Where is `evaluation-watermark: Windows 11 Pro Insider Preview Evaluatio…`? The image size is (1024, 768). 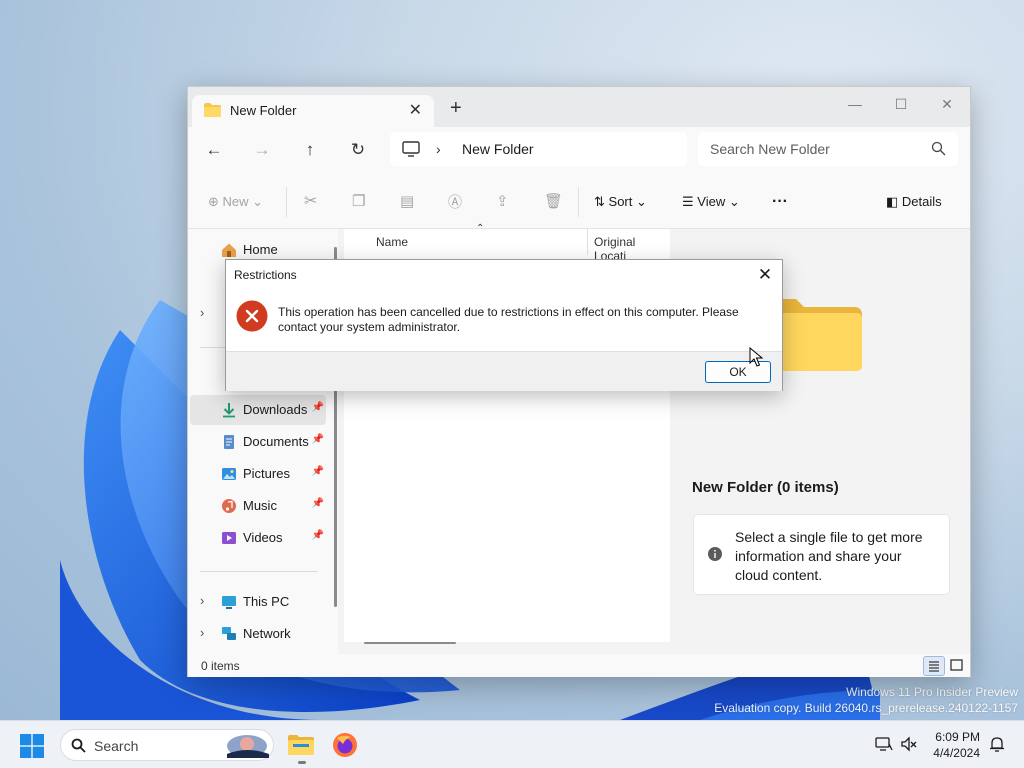
evaluation-watermark: Windows 11 Pro Insider Preview Evaluatio… is located at coordinates (866, 700).